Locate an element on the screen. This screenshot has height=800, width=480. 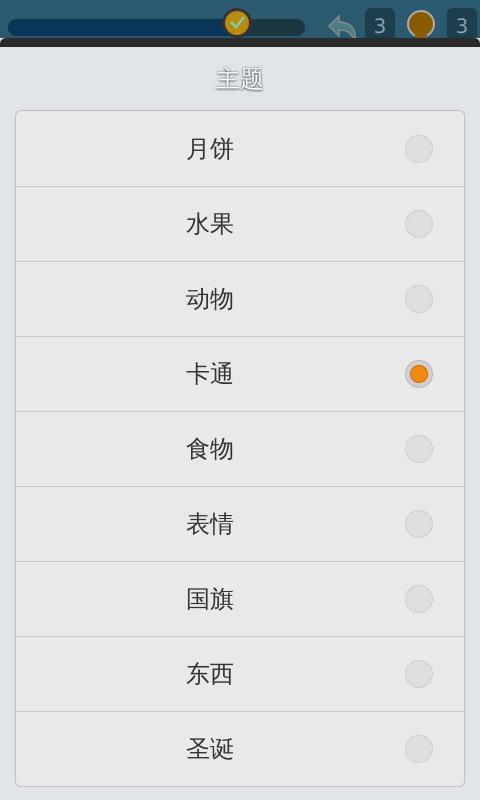
theme-option: 国旗 is located at coordinates (240, 598).